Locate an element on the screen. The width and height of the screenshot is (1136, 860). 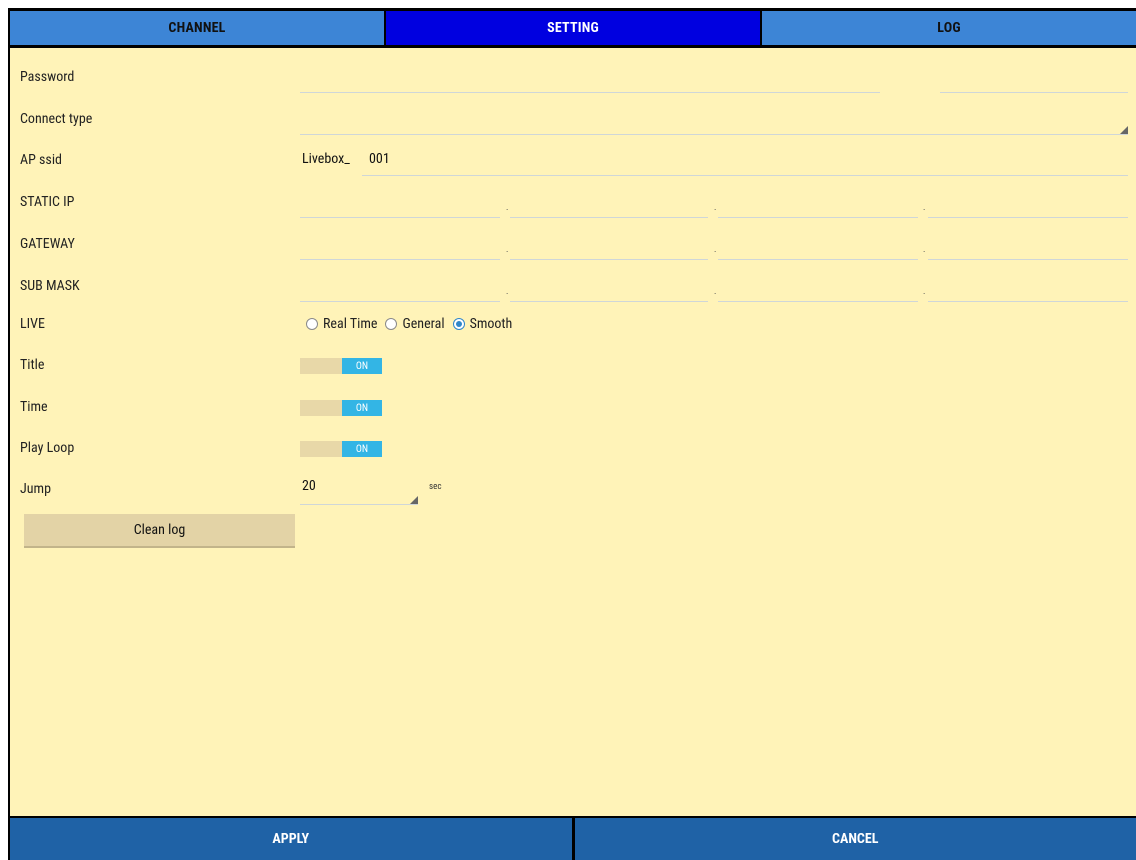
time-row: Time ON is located at coordinates (573, 407).